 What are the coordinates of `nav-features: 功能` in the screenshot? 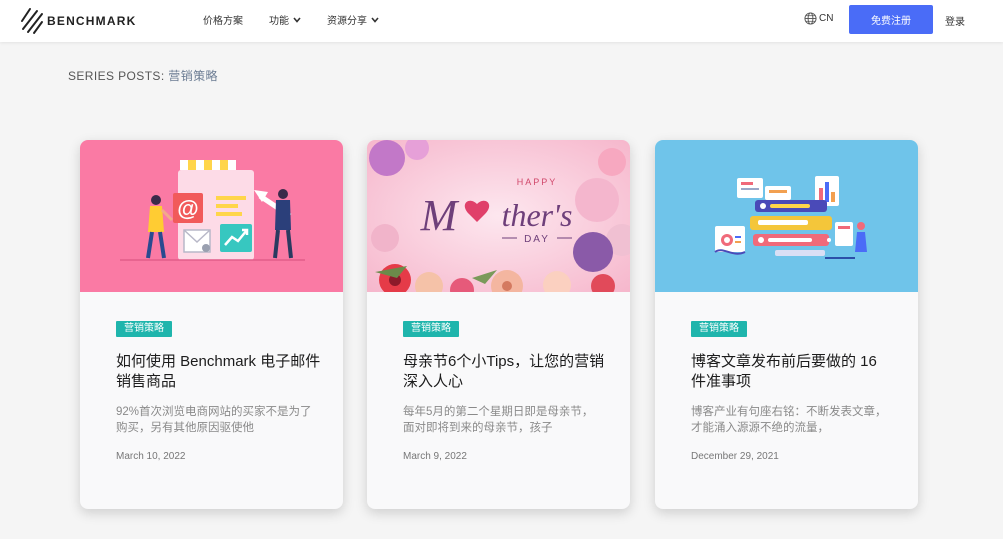 It's located at (285, 19).